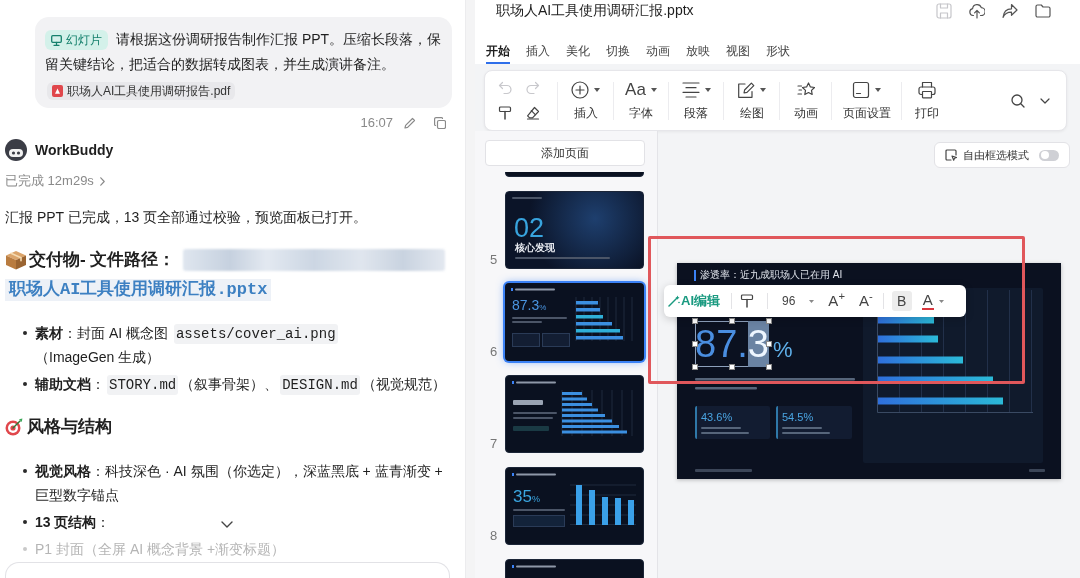 The height and width of the screenshot is (578, 1080). Describe the element at coordinates (73, 522) in the screenshot. I see `list-item-text: 13 页结构：` at that location.